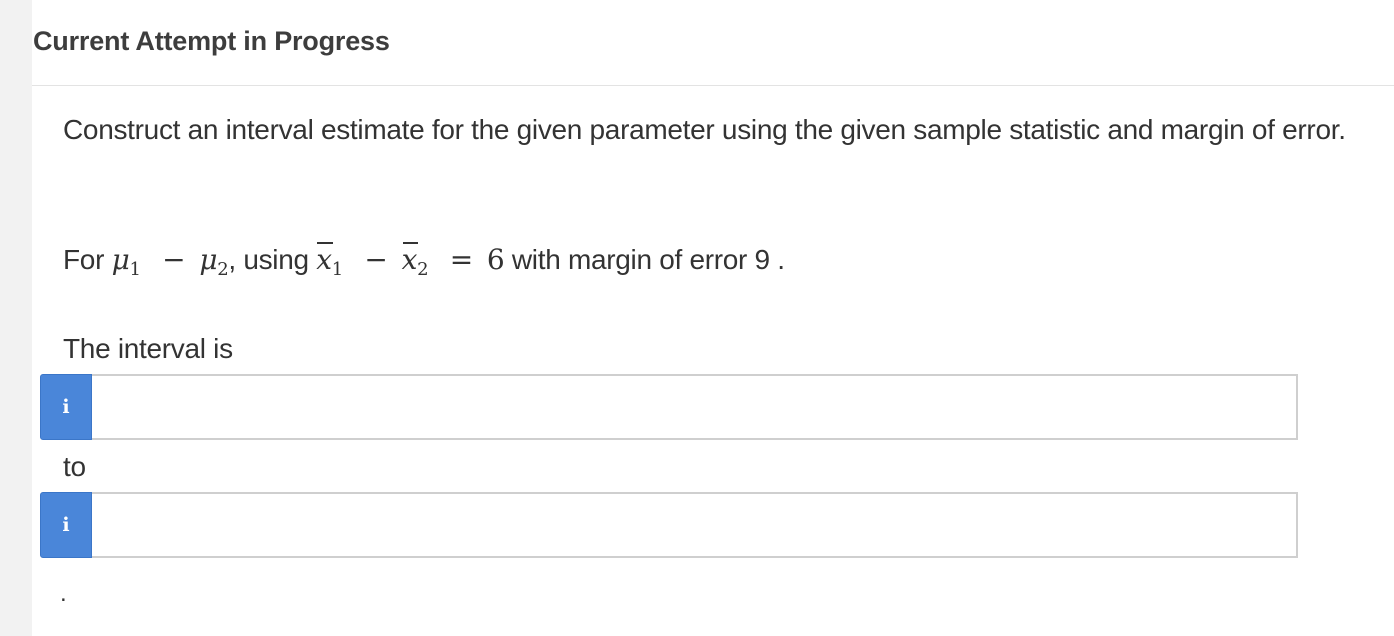  Describe the element at coordinates (376, 259) in the screenshot. I see `minus-operator-2: −` at that location.